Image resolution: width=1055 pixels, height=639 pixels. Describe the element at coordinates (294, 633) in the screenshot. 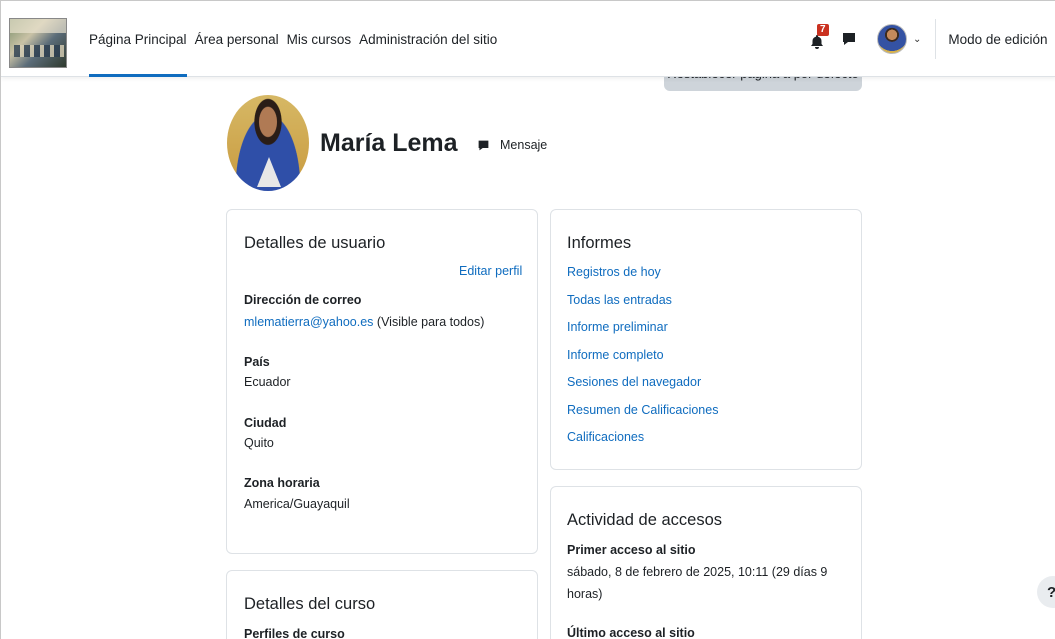

I see `course-profiles-label: Perfiles de curso` at that location.